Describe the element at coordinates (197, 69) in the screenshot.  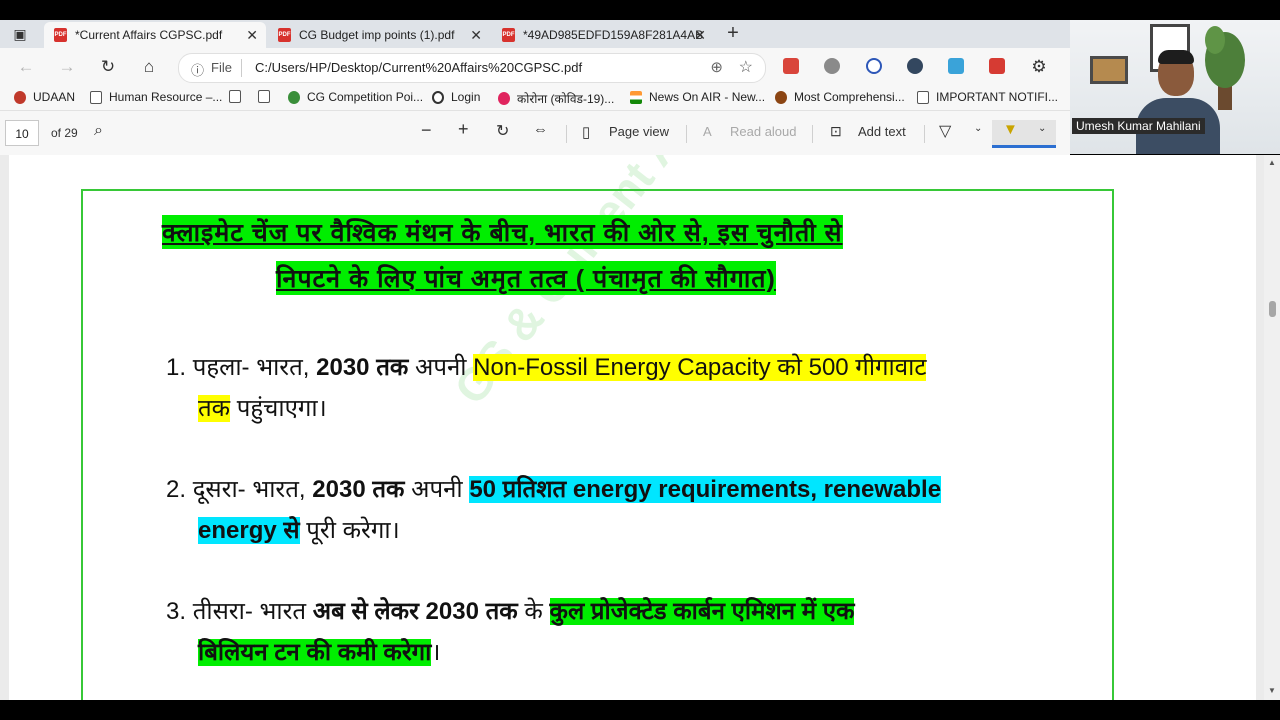
I see `info-icon: ⓘ` at that location.